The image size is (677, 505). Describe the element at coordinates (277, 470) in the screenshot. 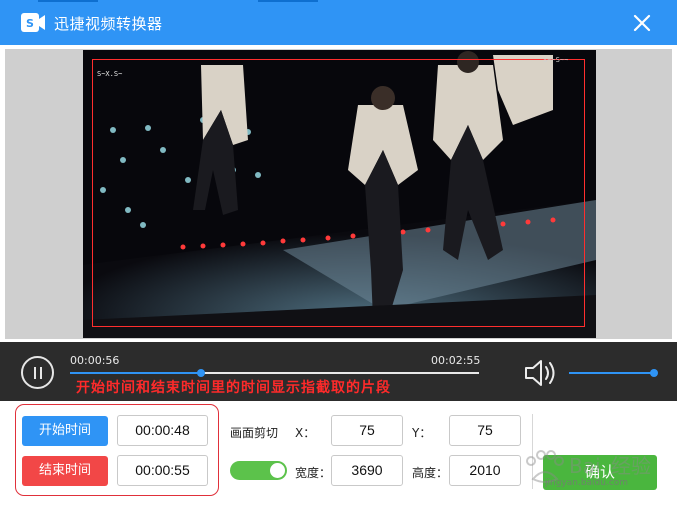

I see `toggle-knob` at that location.